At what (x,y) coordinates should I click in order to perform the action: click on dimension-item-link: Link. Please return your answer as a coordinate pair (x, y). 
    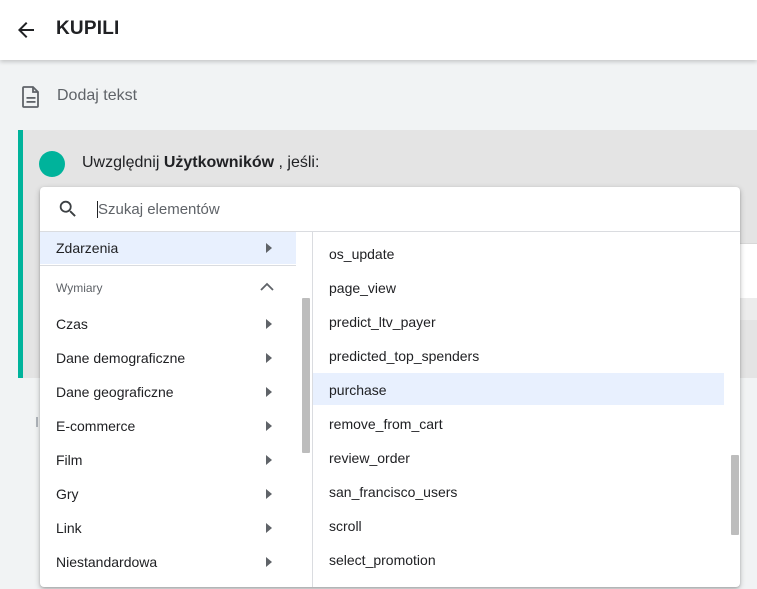
    Looking at the image, I should click on (168, 528).